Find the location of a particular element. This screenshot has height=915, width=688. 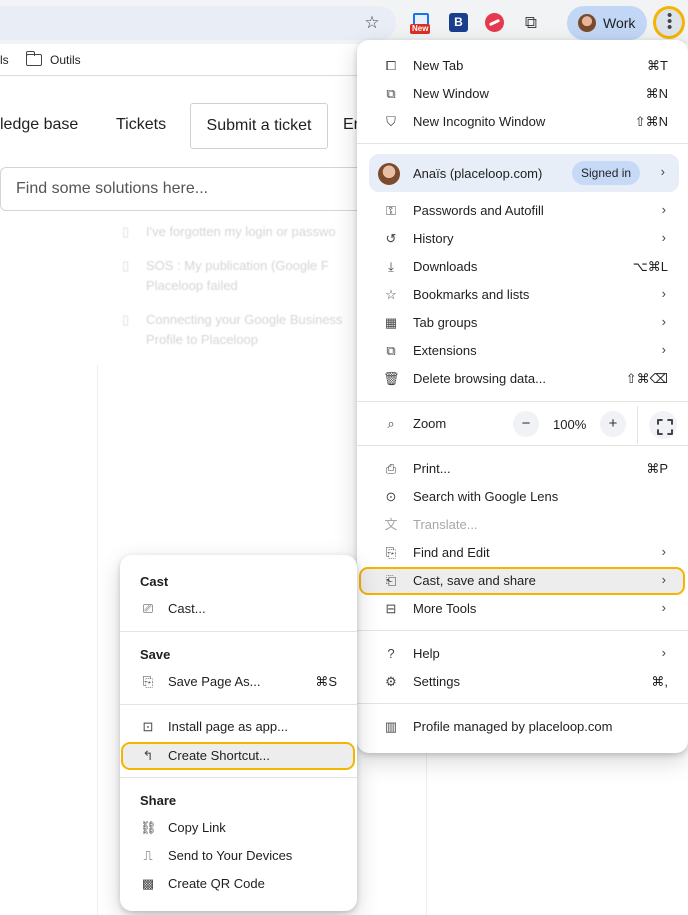

profile-chip: Work is located at coordinates (607, 23).